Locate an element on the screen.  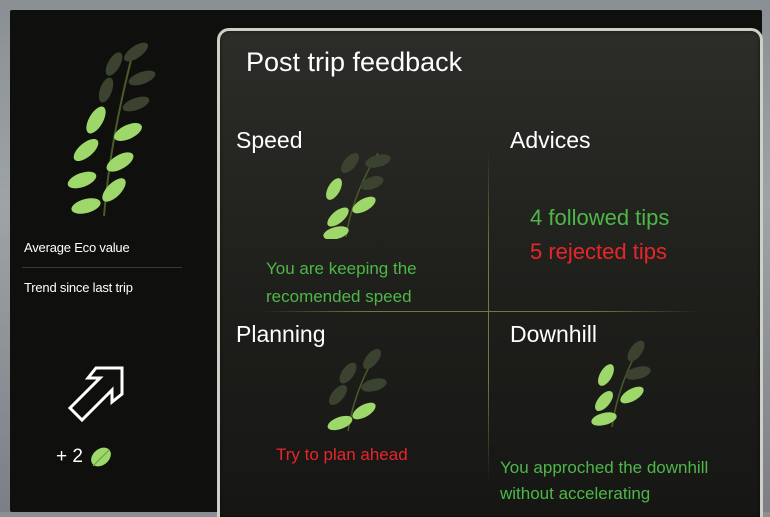
planning-leaf-icon is located at coordinates (357, 390).